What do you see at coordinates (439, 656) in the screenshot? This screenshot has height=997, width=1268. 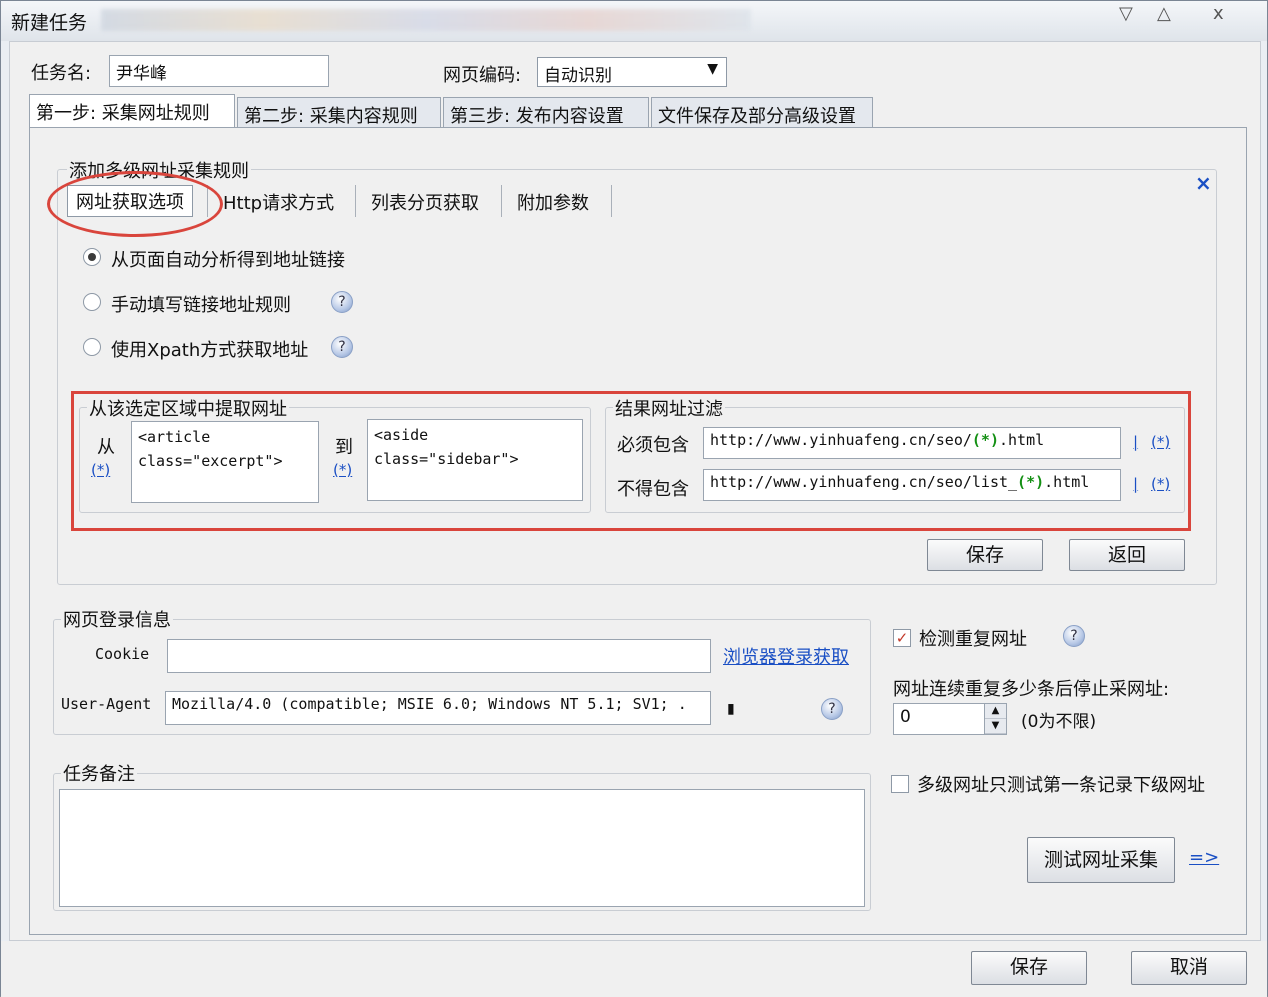 I see `cookie-input` at bounding box center [439, 656].